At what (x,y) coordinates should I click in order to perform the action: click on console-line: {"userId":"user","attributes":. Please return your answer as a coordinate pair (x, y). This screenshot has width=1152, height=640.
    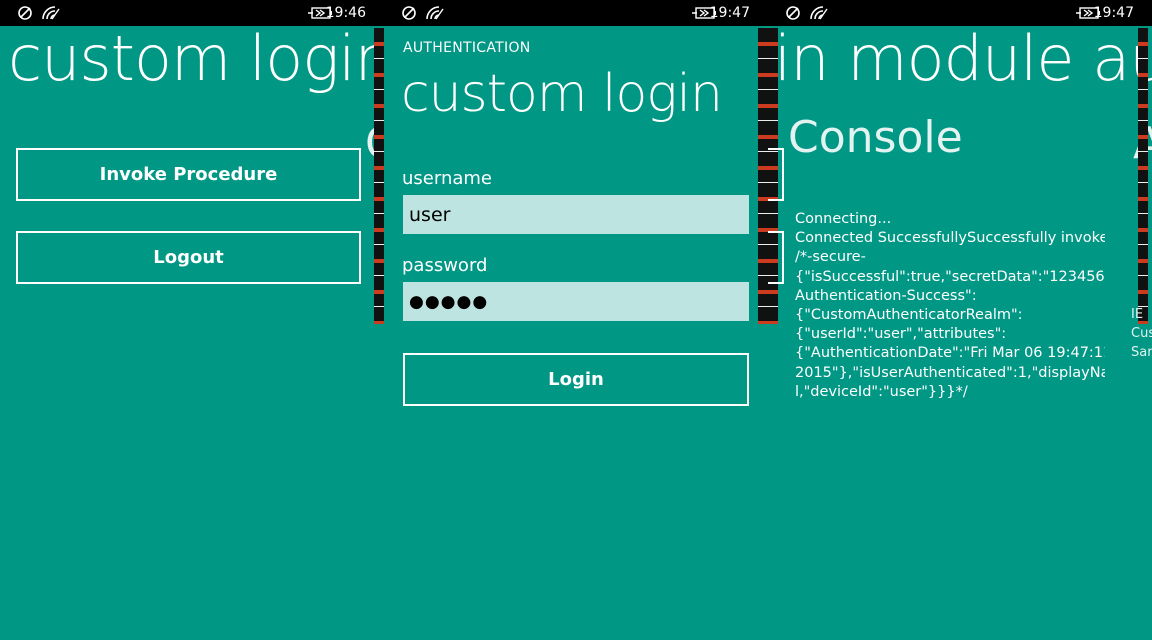
    Looking at the image, I should click on (901, 334).